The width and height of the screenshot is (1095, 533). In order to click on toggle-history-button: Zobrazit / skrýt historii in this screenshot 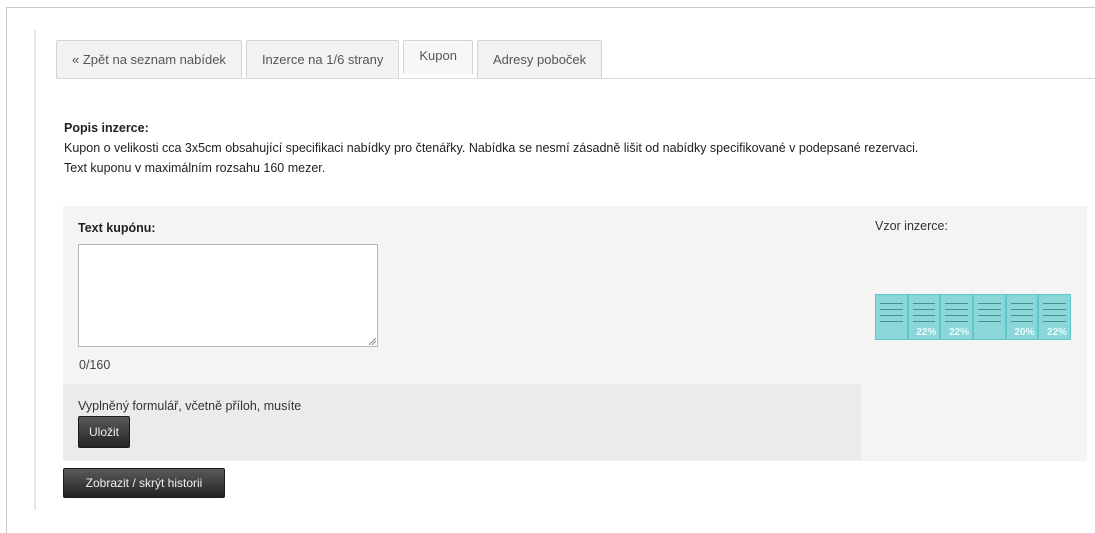, I will do `click(144, 483)`.